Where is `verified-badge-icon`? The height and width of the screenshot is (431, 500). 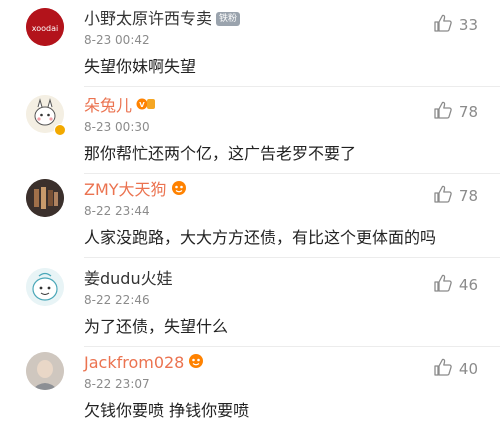
verified-badge-icon is located at coordinates (60, 130).